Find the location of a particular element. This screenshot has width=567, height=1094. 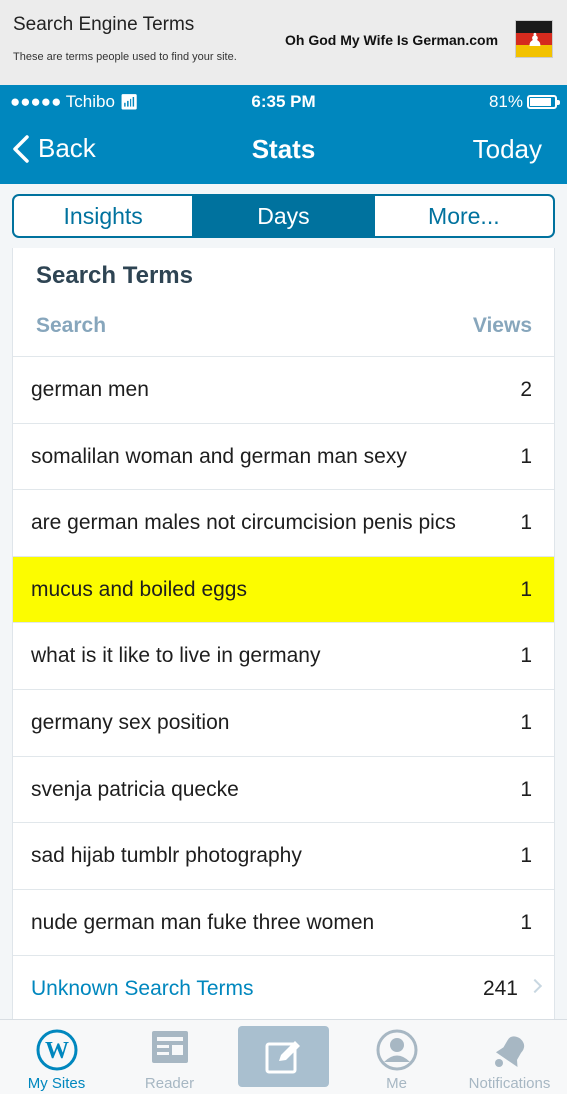

search-term: germany sex position is located at coordinates (130, 722).